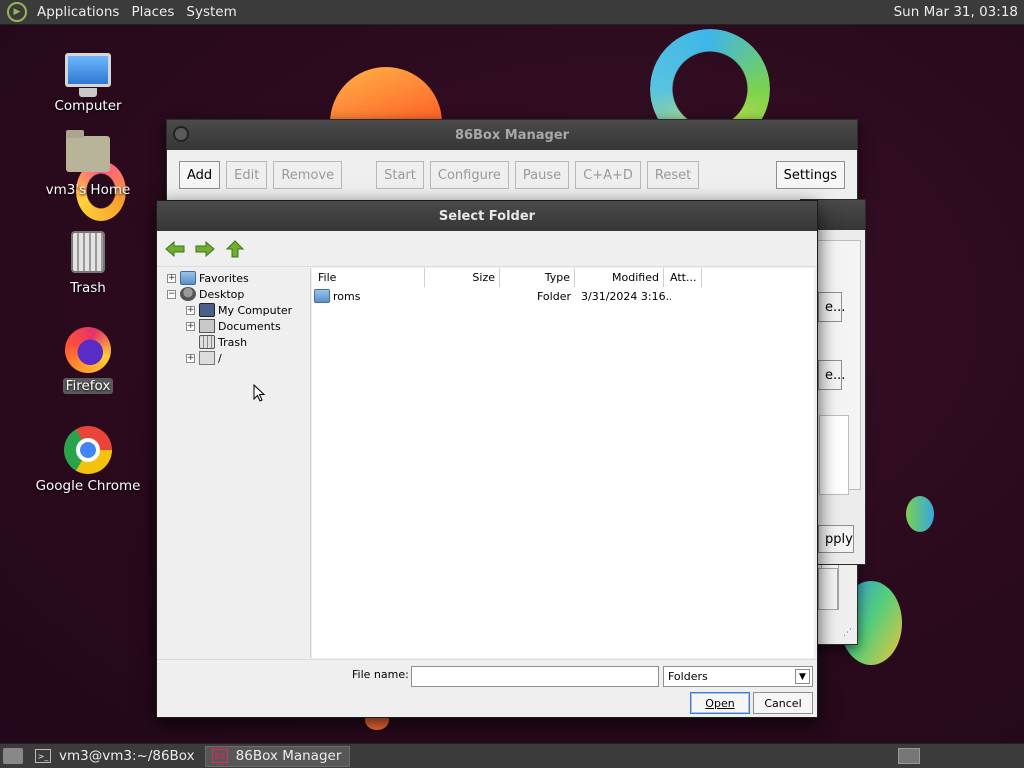 The image size is (1024, 768). I want to click on file-type-select: Folders ▼, so click(738, 676).